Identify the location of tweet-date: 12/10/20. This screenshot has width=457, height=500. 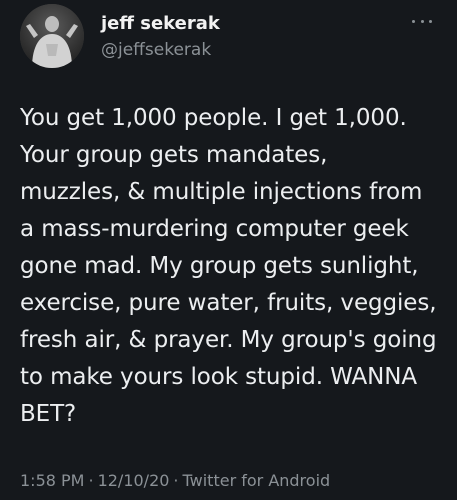
(134, 480).